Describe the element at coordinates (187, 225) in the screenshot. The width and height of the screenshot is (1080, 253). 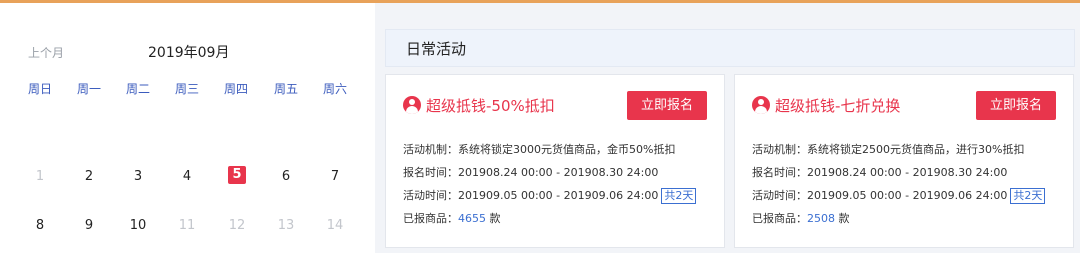
I see `calendar-day: 11` at that location.